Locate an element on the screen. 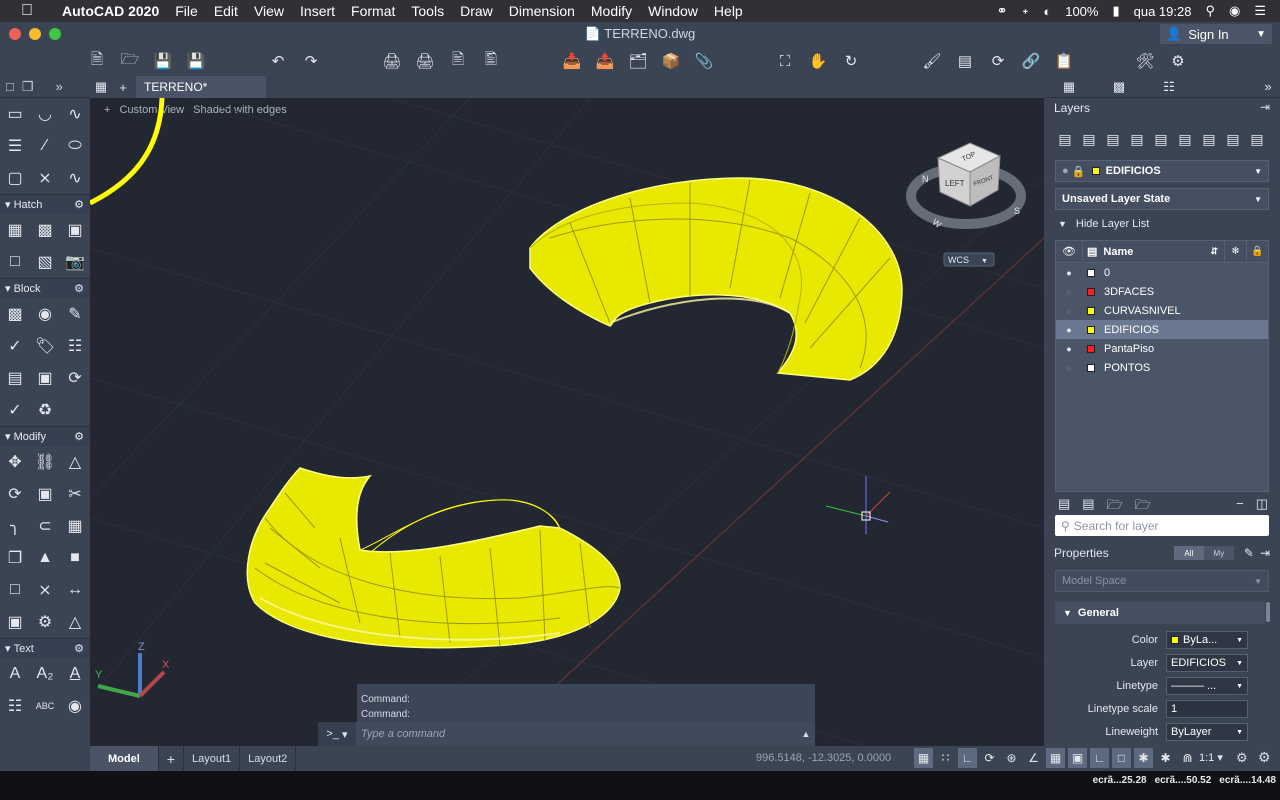 The height and width of the screenshot is (800, 1280). insert-block-icon: ▩ is located at coordinates (15, 314).